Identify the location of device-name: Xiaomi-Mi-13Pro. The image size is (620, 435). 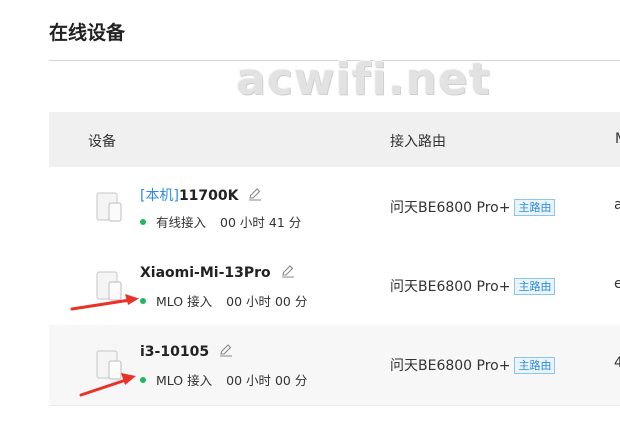
(205, 273).